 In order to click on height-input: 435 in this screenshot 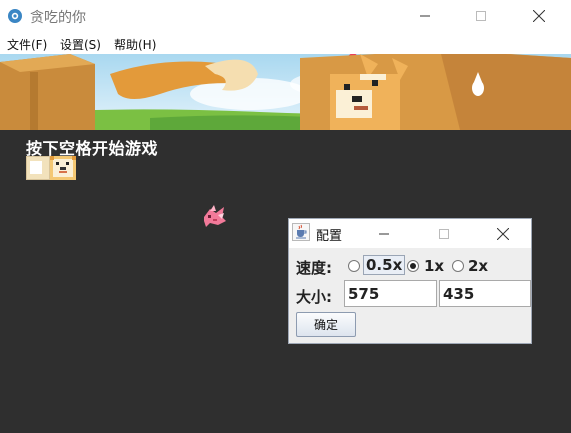, I will do `click(485, 293)`.